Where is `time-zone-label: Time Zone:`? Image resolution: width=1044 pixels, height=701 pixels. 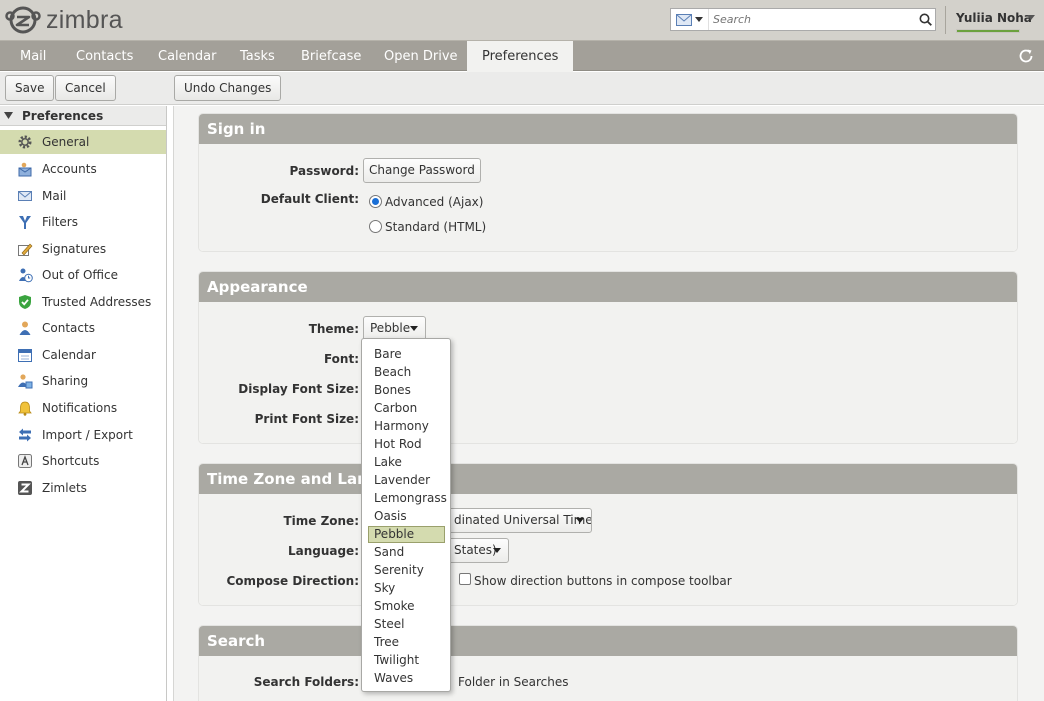
time-zone-label: Time Zone: is located at coordinates (321, 521).